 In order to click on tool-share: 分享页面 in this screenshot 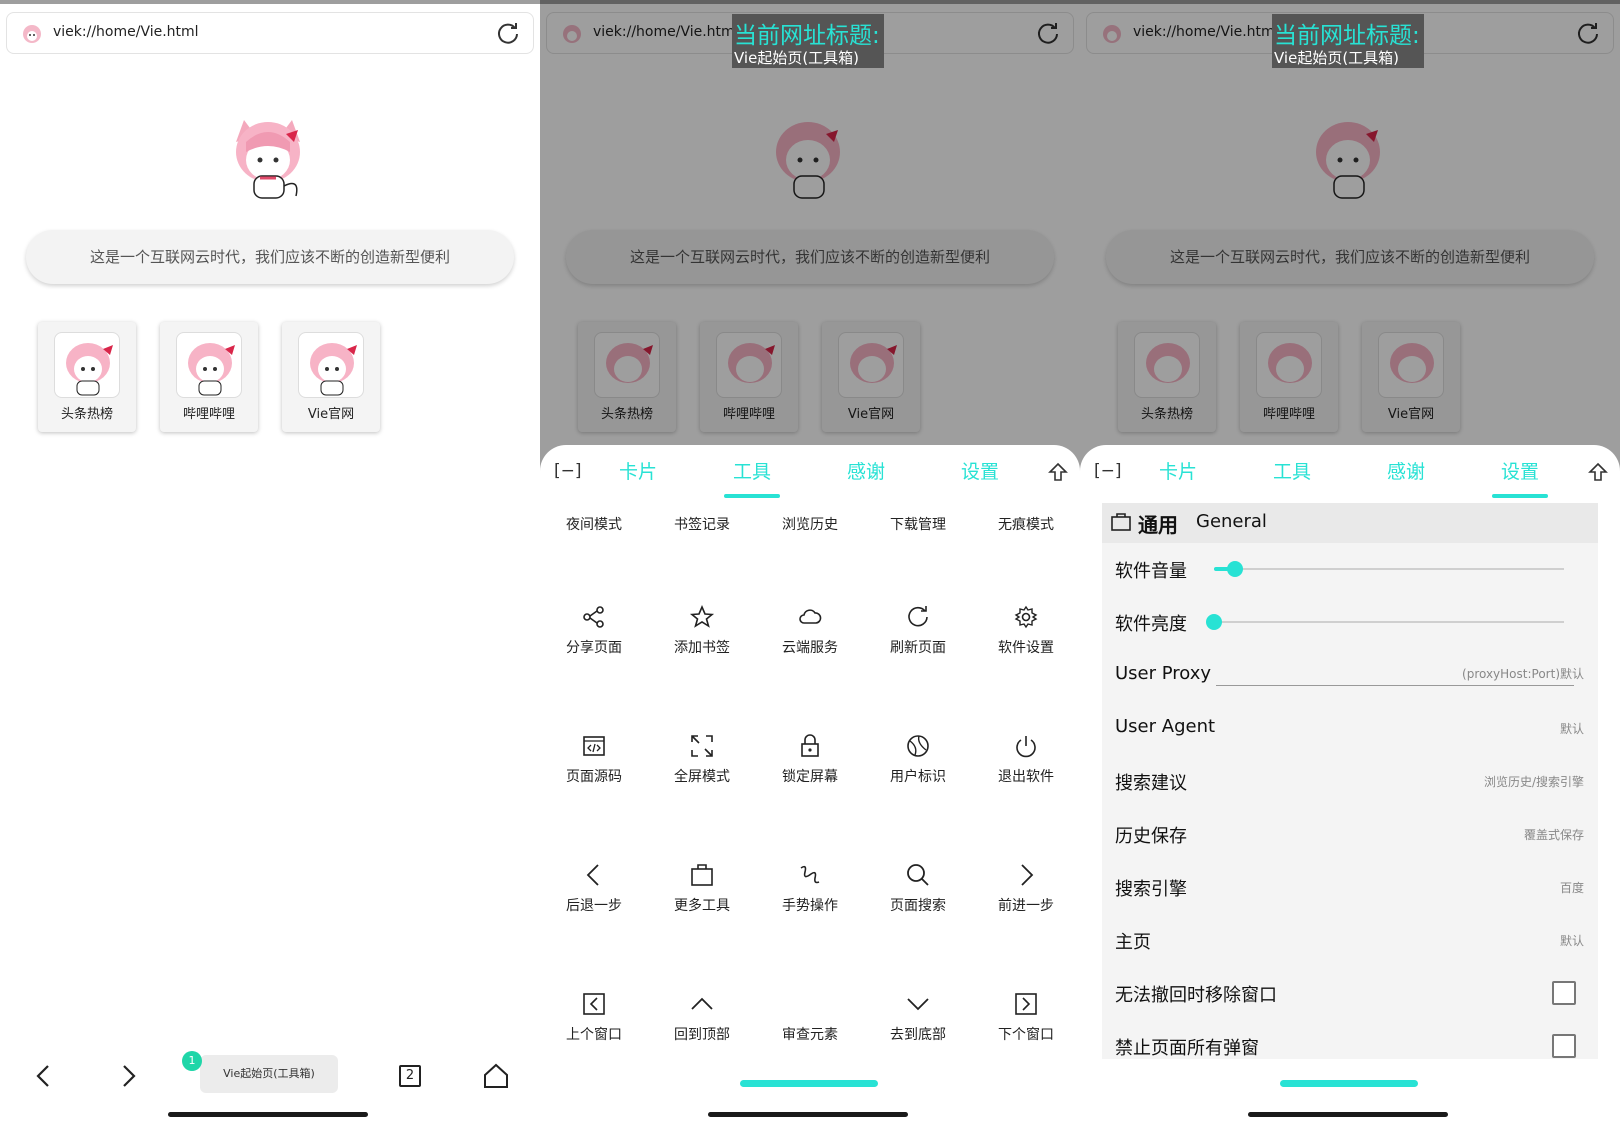, I will do `click(594, 634)`.